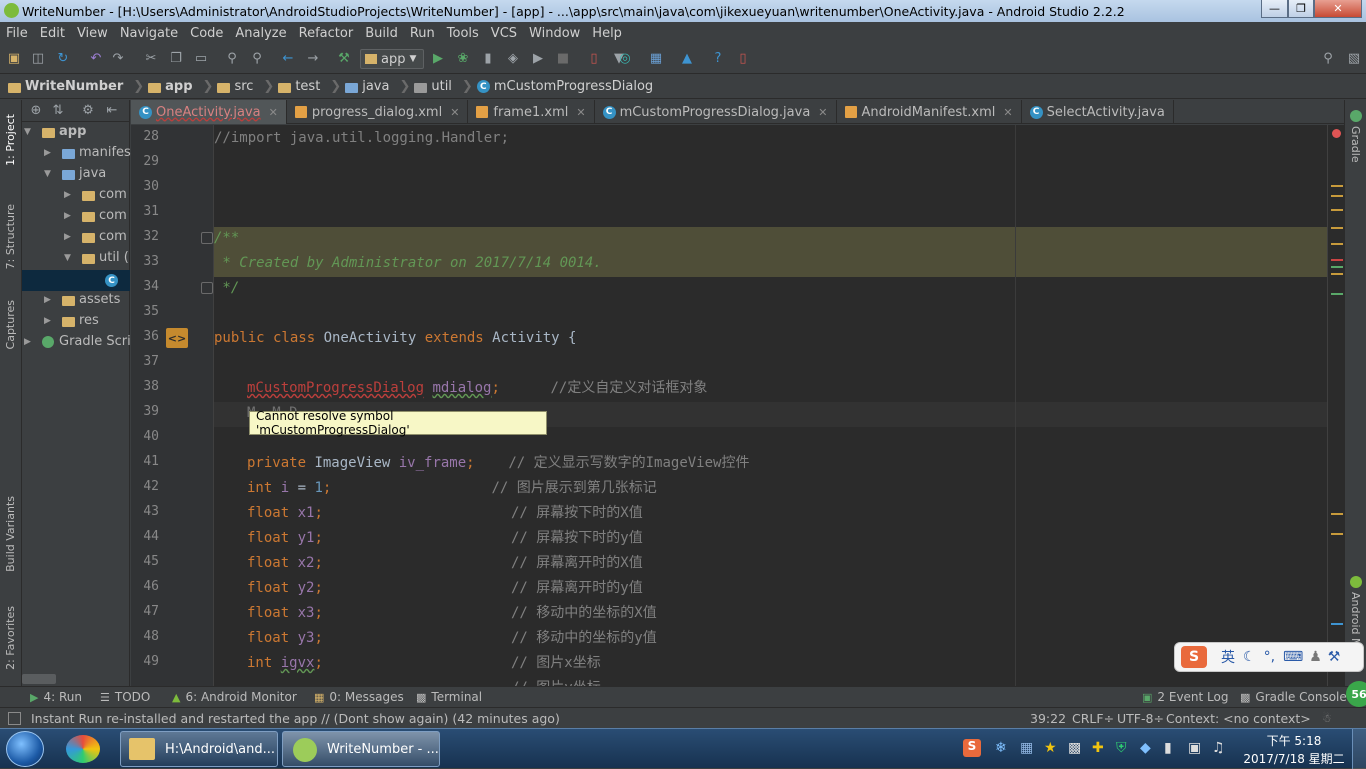  I want to click on error-marker, so click(1337, 260).